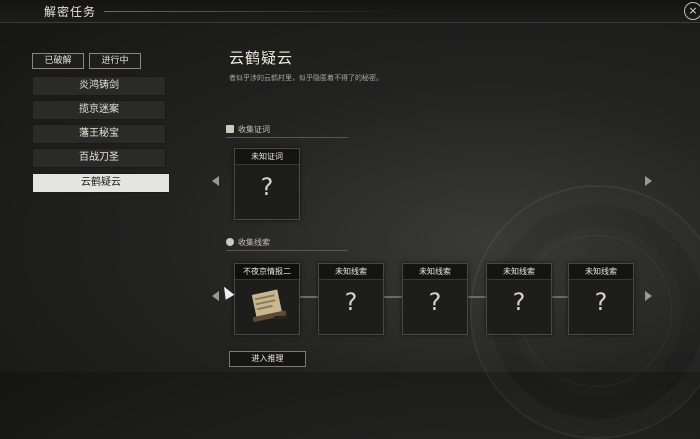  Describe the element at coordinates (58, 61) in the screenshot. I see `filter-solved-button: 已破解` at that location.